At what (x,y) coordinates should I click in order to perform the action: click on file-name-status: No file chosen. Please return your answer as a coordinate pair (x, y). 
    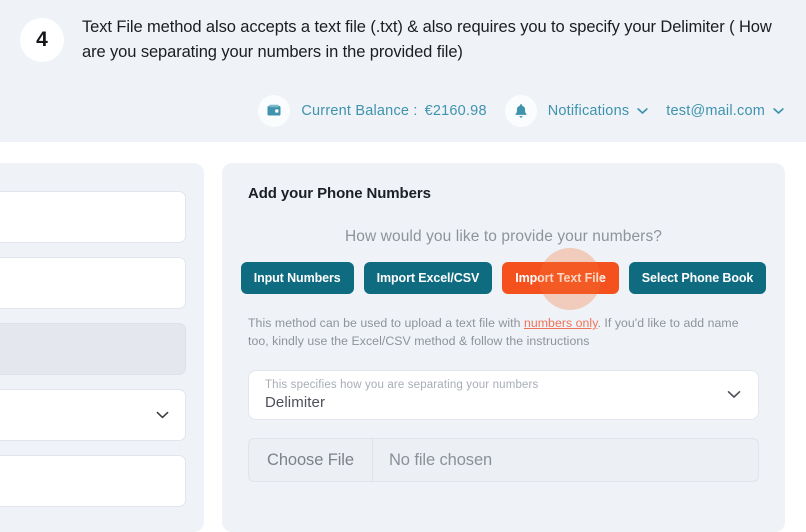
    Looking at the image, I should click on (440, 459).